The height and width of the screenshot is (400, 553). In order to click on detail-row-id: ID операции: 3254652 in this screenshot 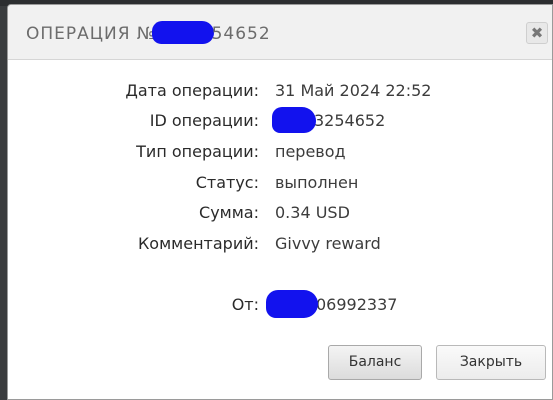, I will do `click(280, 121)`.